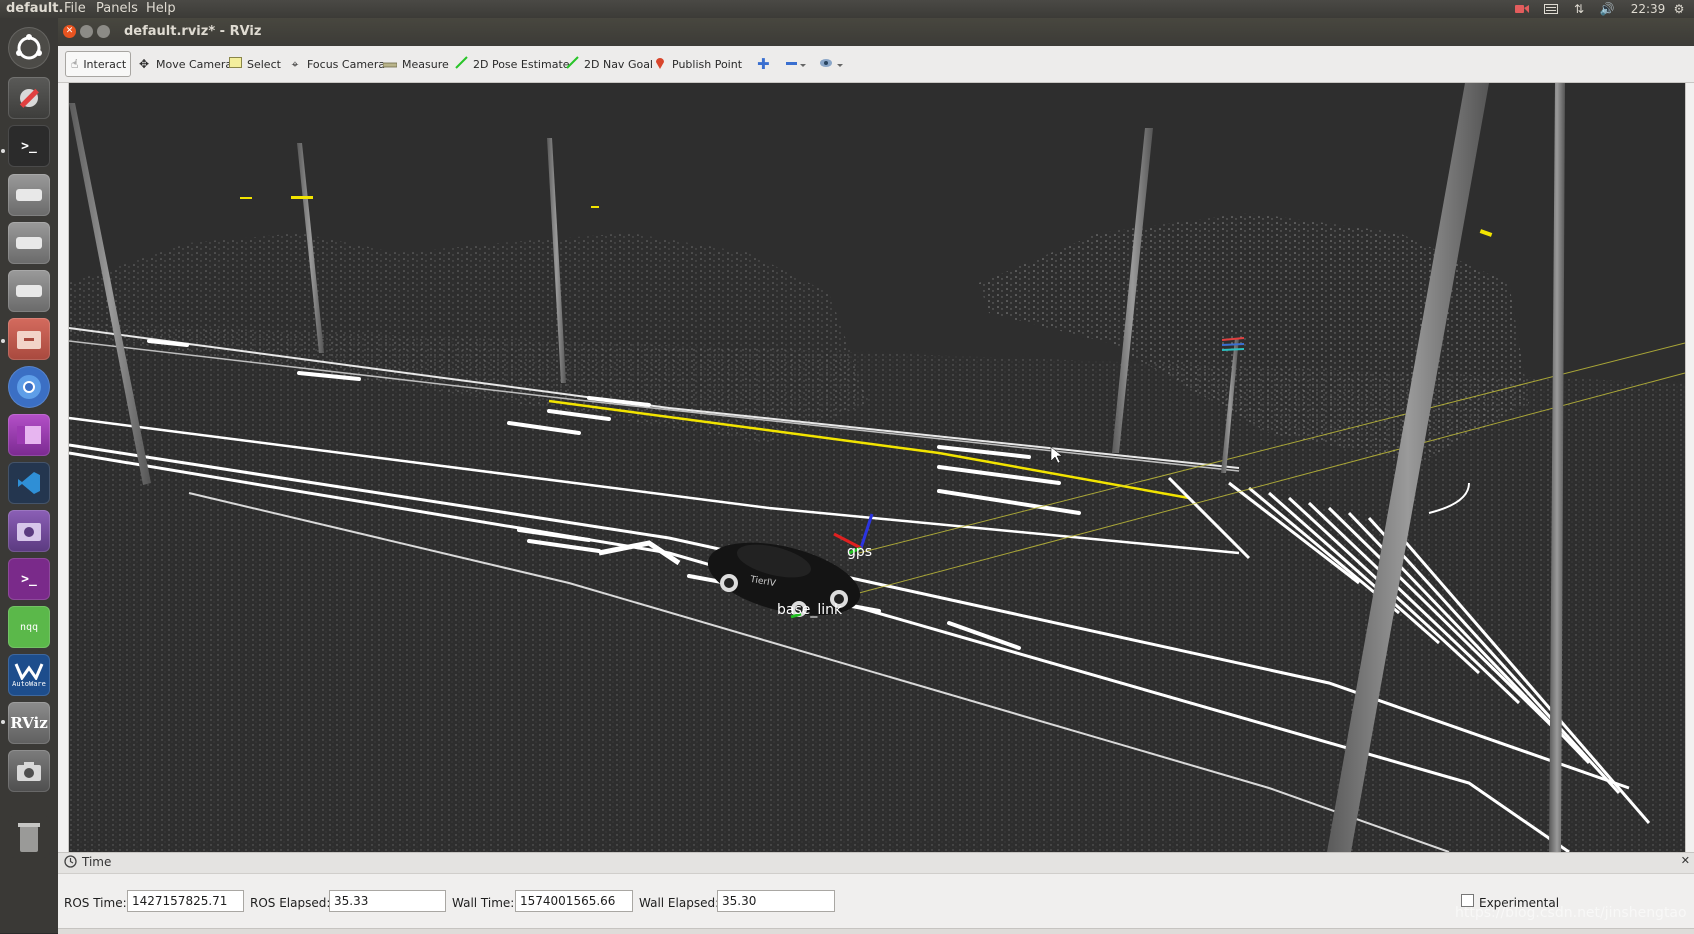  What do you see at coordinates (29, 684) in the screenshot?
I see `autoware-label: AutoWare` at bounding box center [29, 684].